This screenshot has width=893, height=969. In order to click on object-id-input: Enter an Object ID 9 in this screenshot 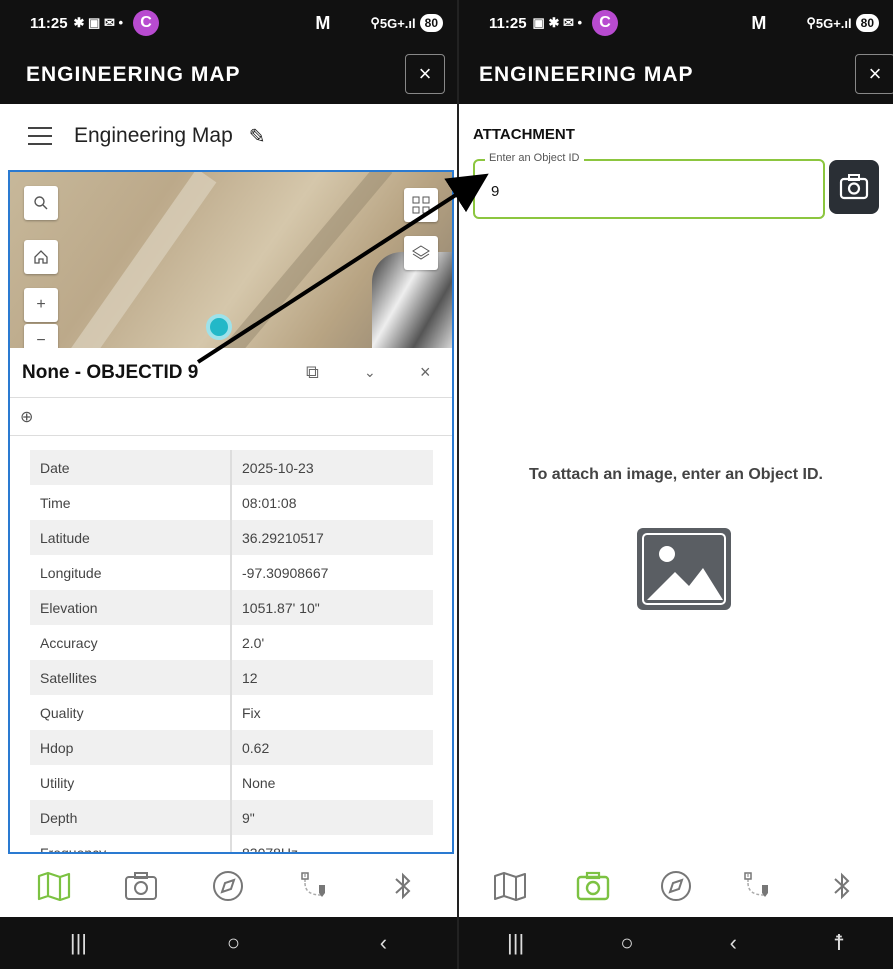, I will do `click(649, 185)`.